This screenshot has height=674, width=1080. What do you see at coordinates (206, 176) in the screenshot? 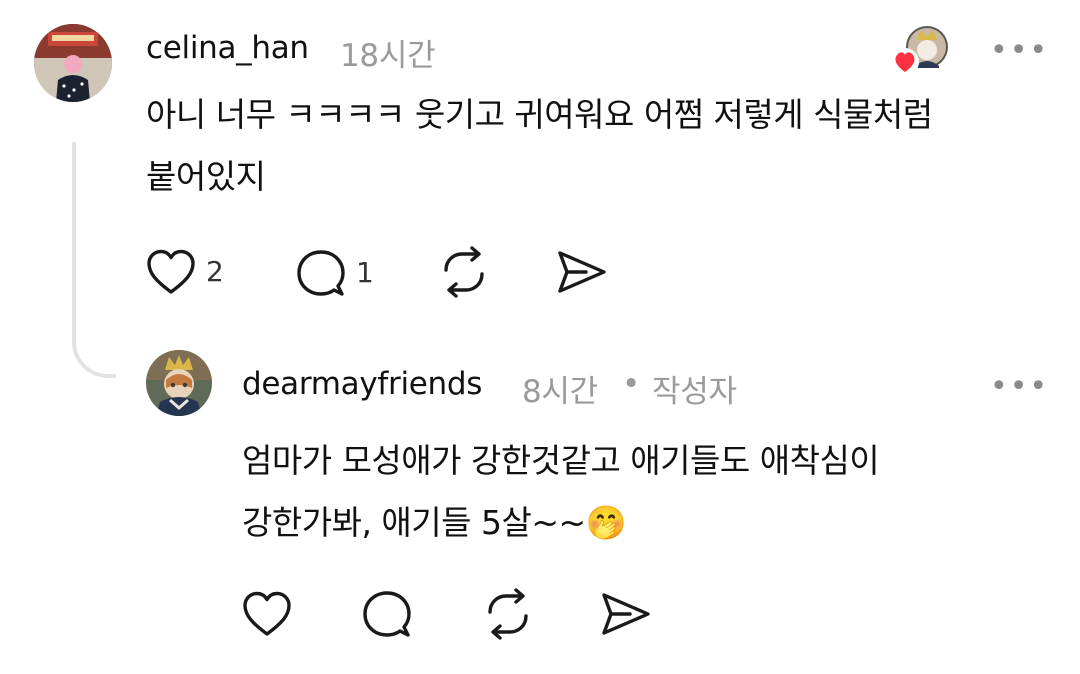
I see `comment-text-line: 붙어있지` at bounding box center [206, 176].